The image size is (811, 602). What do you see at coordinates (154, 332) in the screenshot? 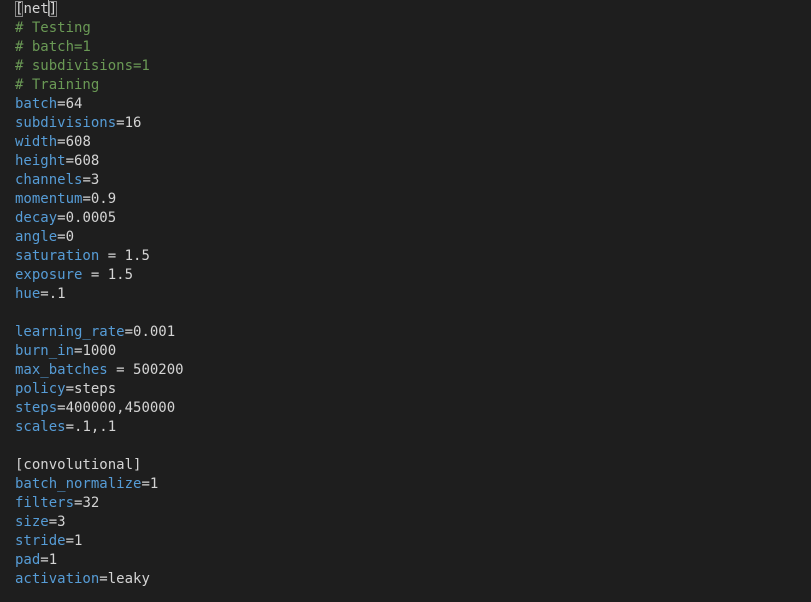
I see `config-value: 0.001` at bounding box center [154, 332].